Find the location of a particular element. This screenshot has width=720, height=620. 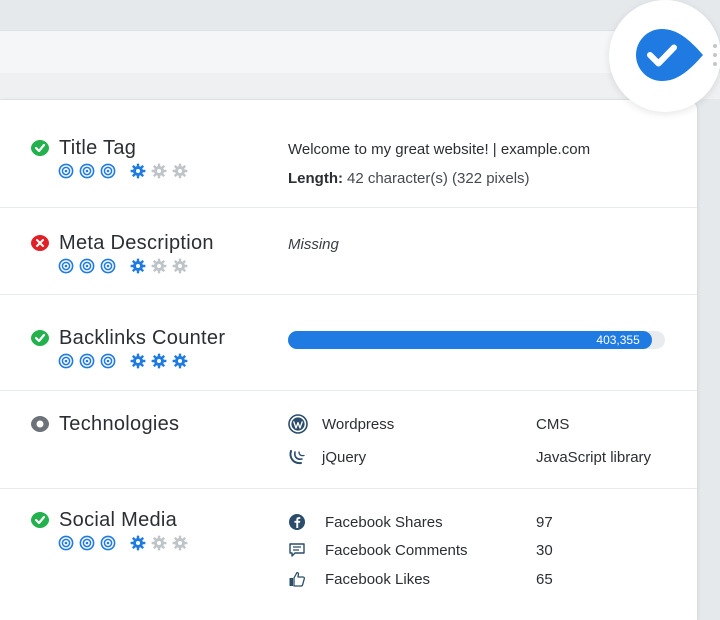

tech-item-wordpress: Wordpress is located at coordinates (341, 424).